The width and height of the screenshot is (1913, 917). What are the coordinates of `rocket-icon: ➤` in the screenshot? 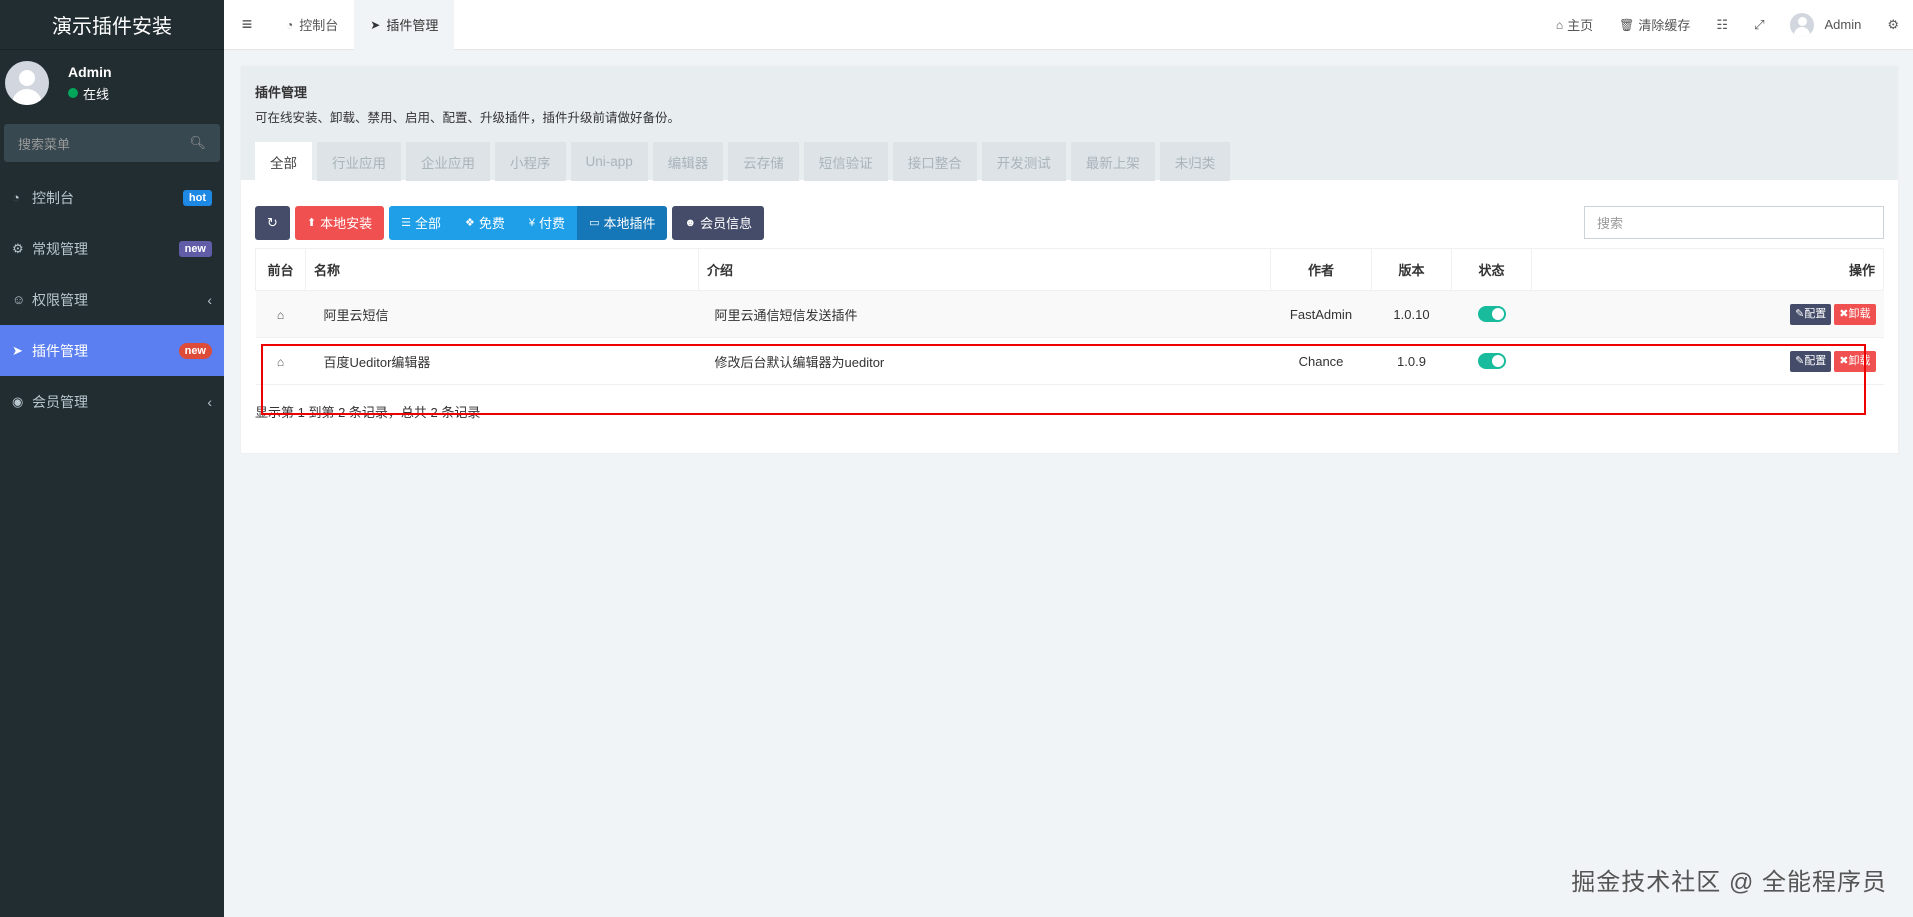 It's located at (17, 350).